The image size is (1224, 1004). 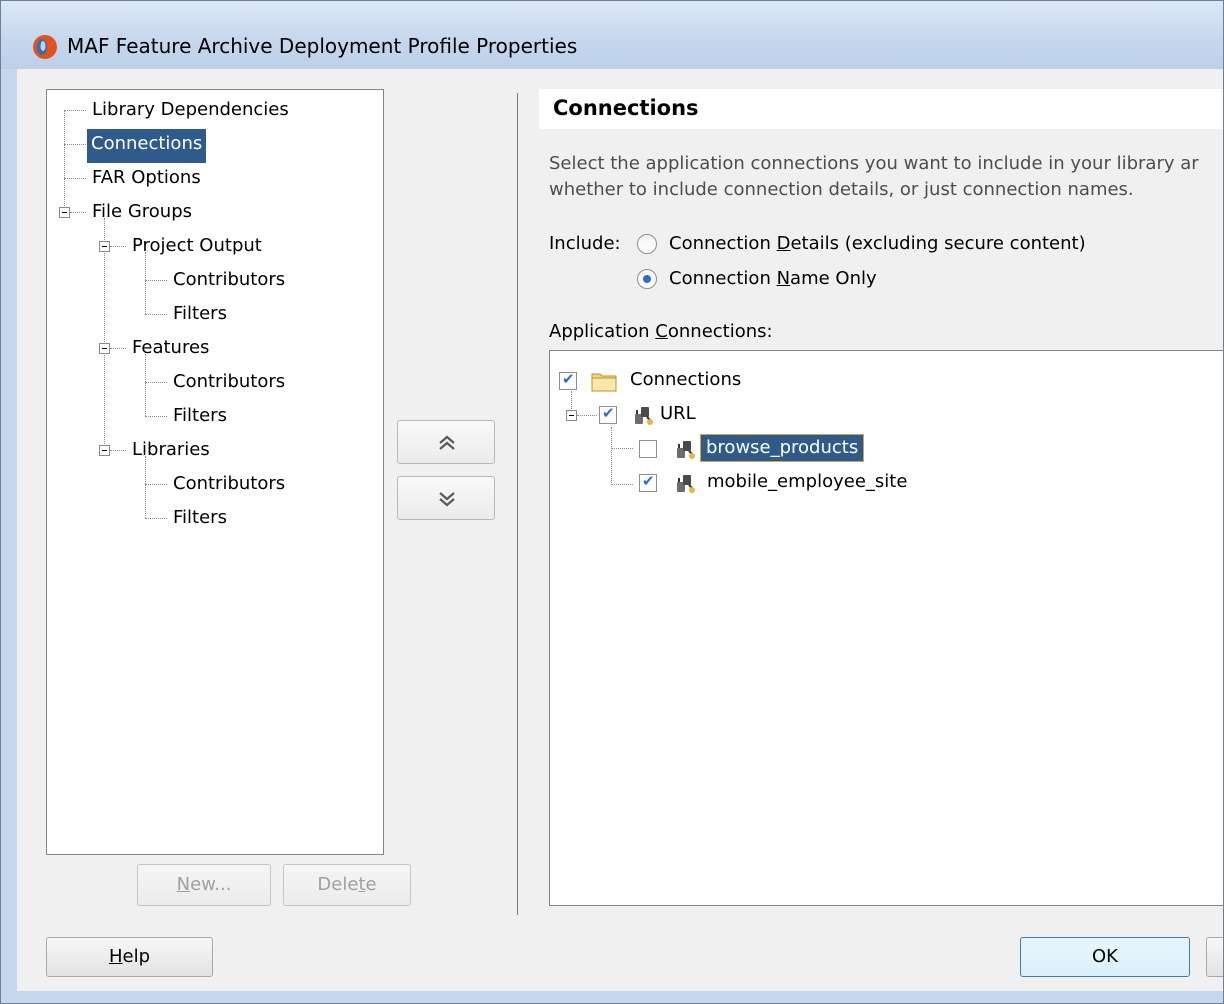 What do you see at coordinates (200, 314) in the screenshot?
I see `tree-item-project-output-filters: Filters` at bounding box center [200, 314].